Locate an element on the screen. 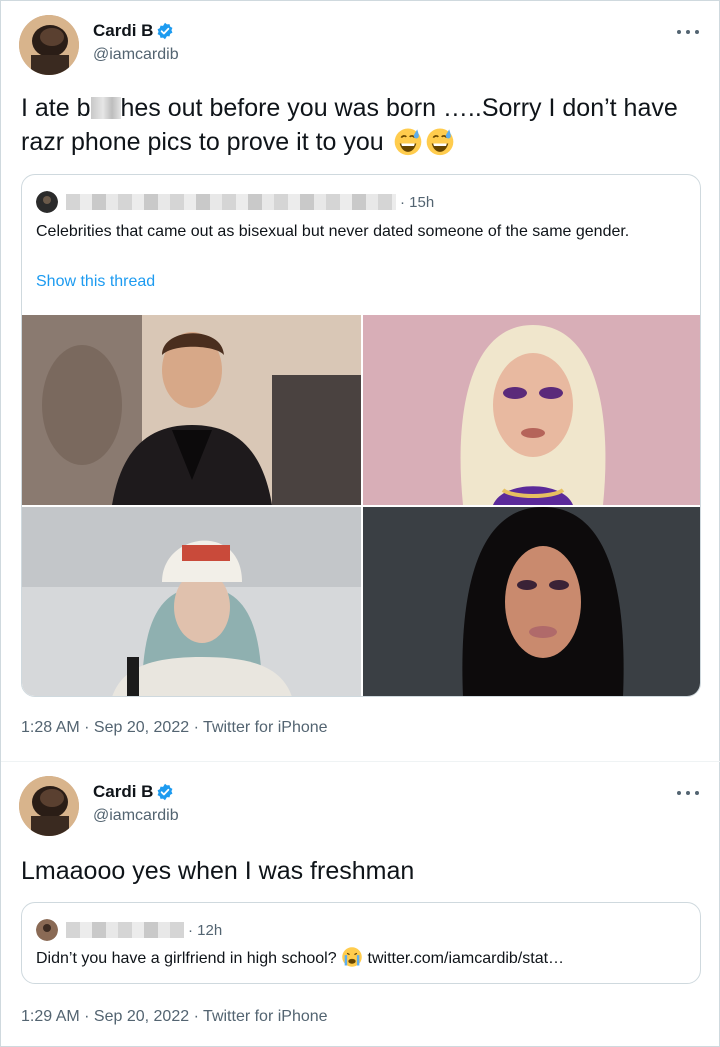 The height and width of the screenshot is (1047, 720). redaction-blur is located at coordinates (105, 108).